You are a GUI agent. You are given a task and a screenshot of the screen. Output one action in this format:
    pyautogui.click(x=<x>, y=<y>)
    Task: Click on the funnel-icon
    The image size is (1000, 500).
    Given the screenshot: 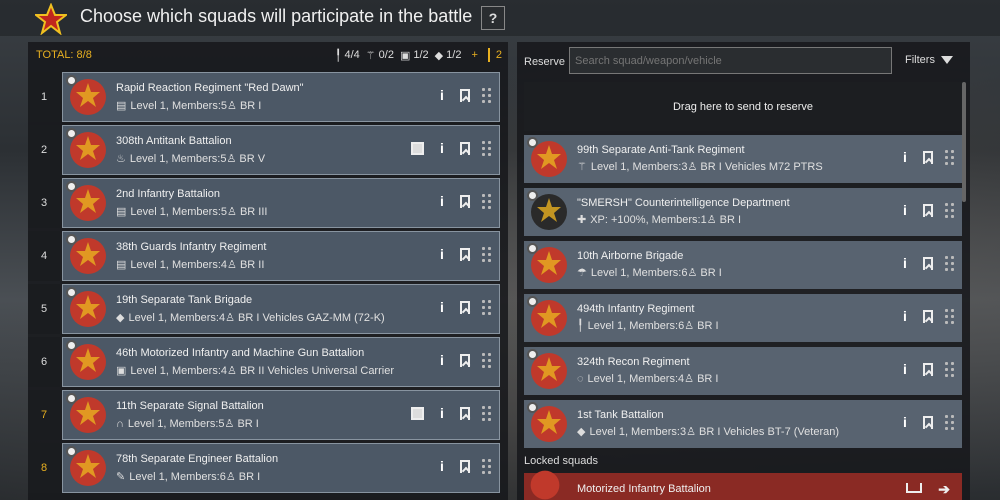 What is the action you would take?
    pyautogui.click(x=946, y=60)
    